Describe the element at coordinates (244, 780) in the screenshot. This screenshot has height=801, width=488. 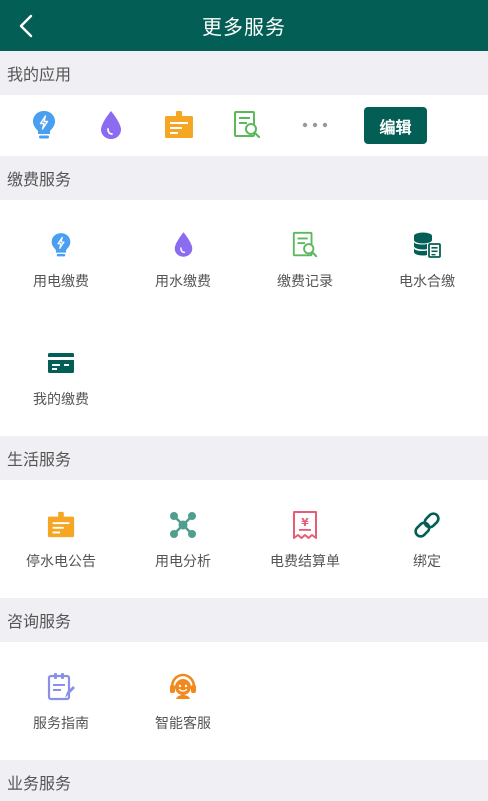
I see `section-title-business: 业务服务` at that location.